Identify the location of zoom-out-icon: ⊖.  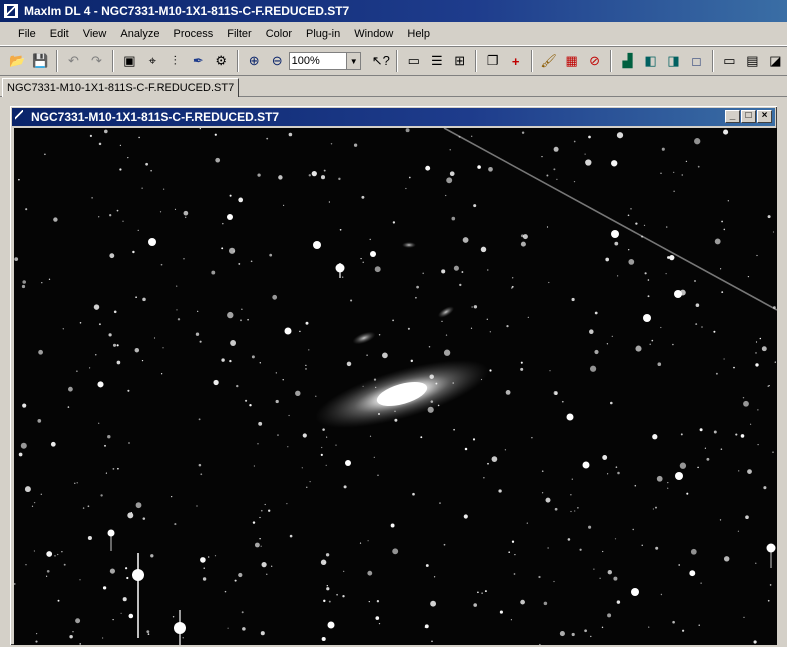
(277, 61).